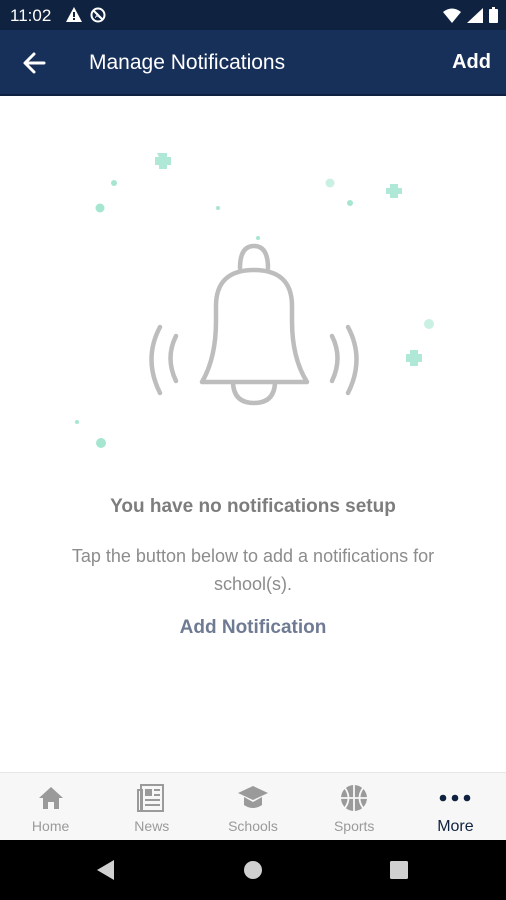 This screenshot has width=506, height=900. Describe the element at coordinates (31, 15) in the screenshot. I see `status-time: 11:02` at that location.